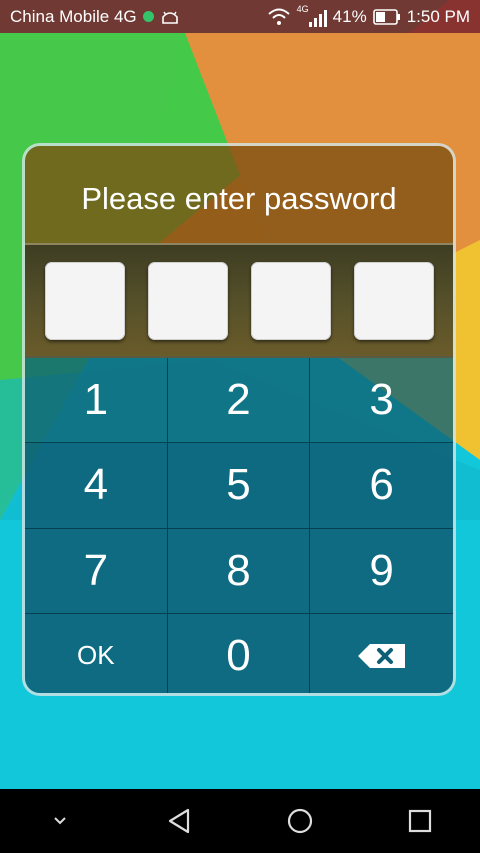 Image resolution: width=480 pixels, height=853 pixels. I want to click on back-button, so click(180, 821).